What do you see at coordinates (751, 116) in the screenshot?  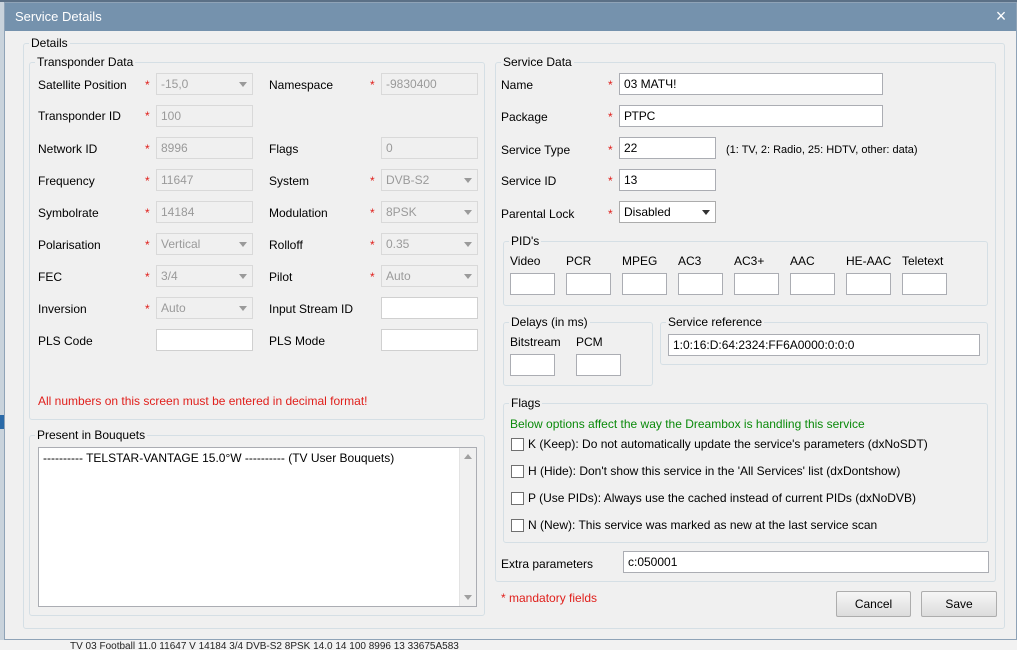 I see `package-field: РТРС` at bounding box center [751, 116].